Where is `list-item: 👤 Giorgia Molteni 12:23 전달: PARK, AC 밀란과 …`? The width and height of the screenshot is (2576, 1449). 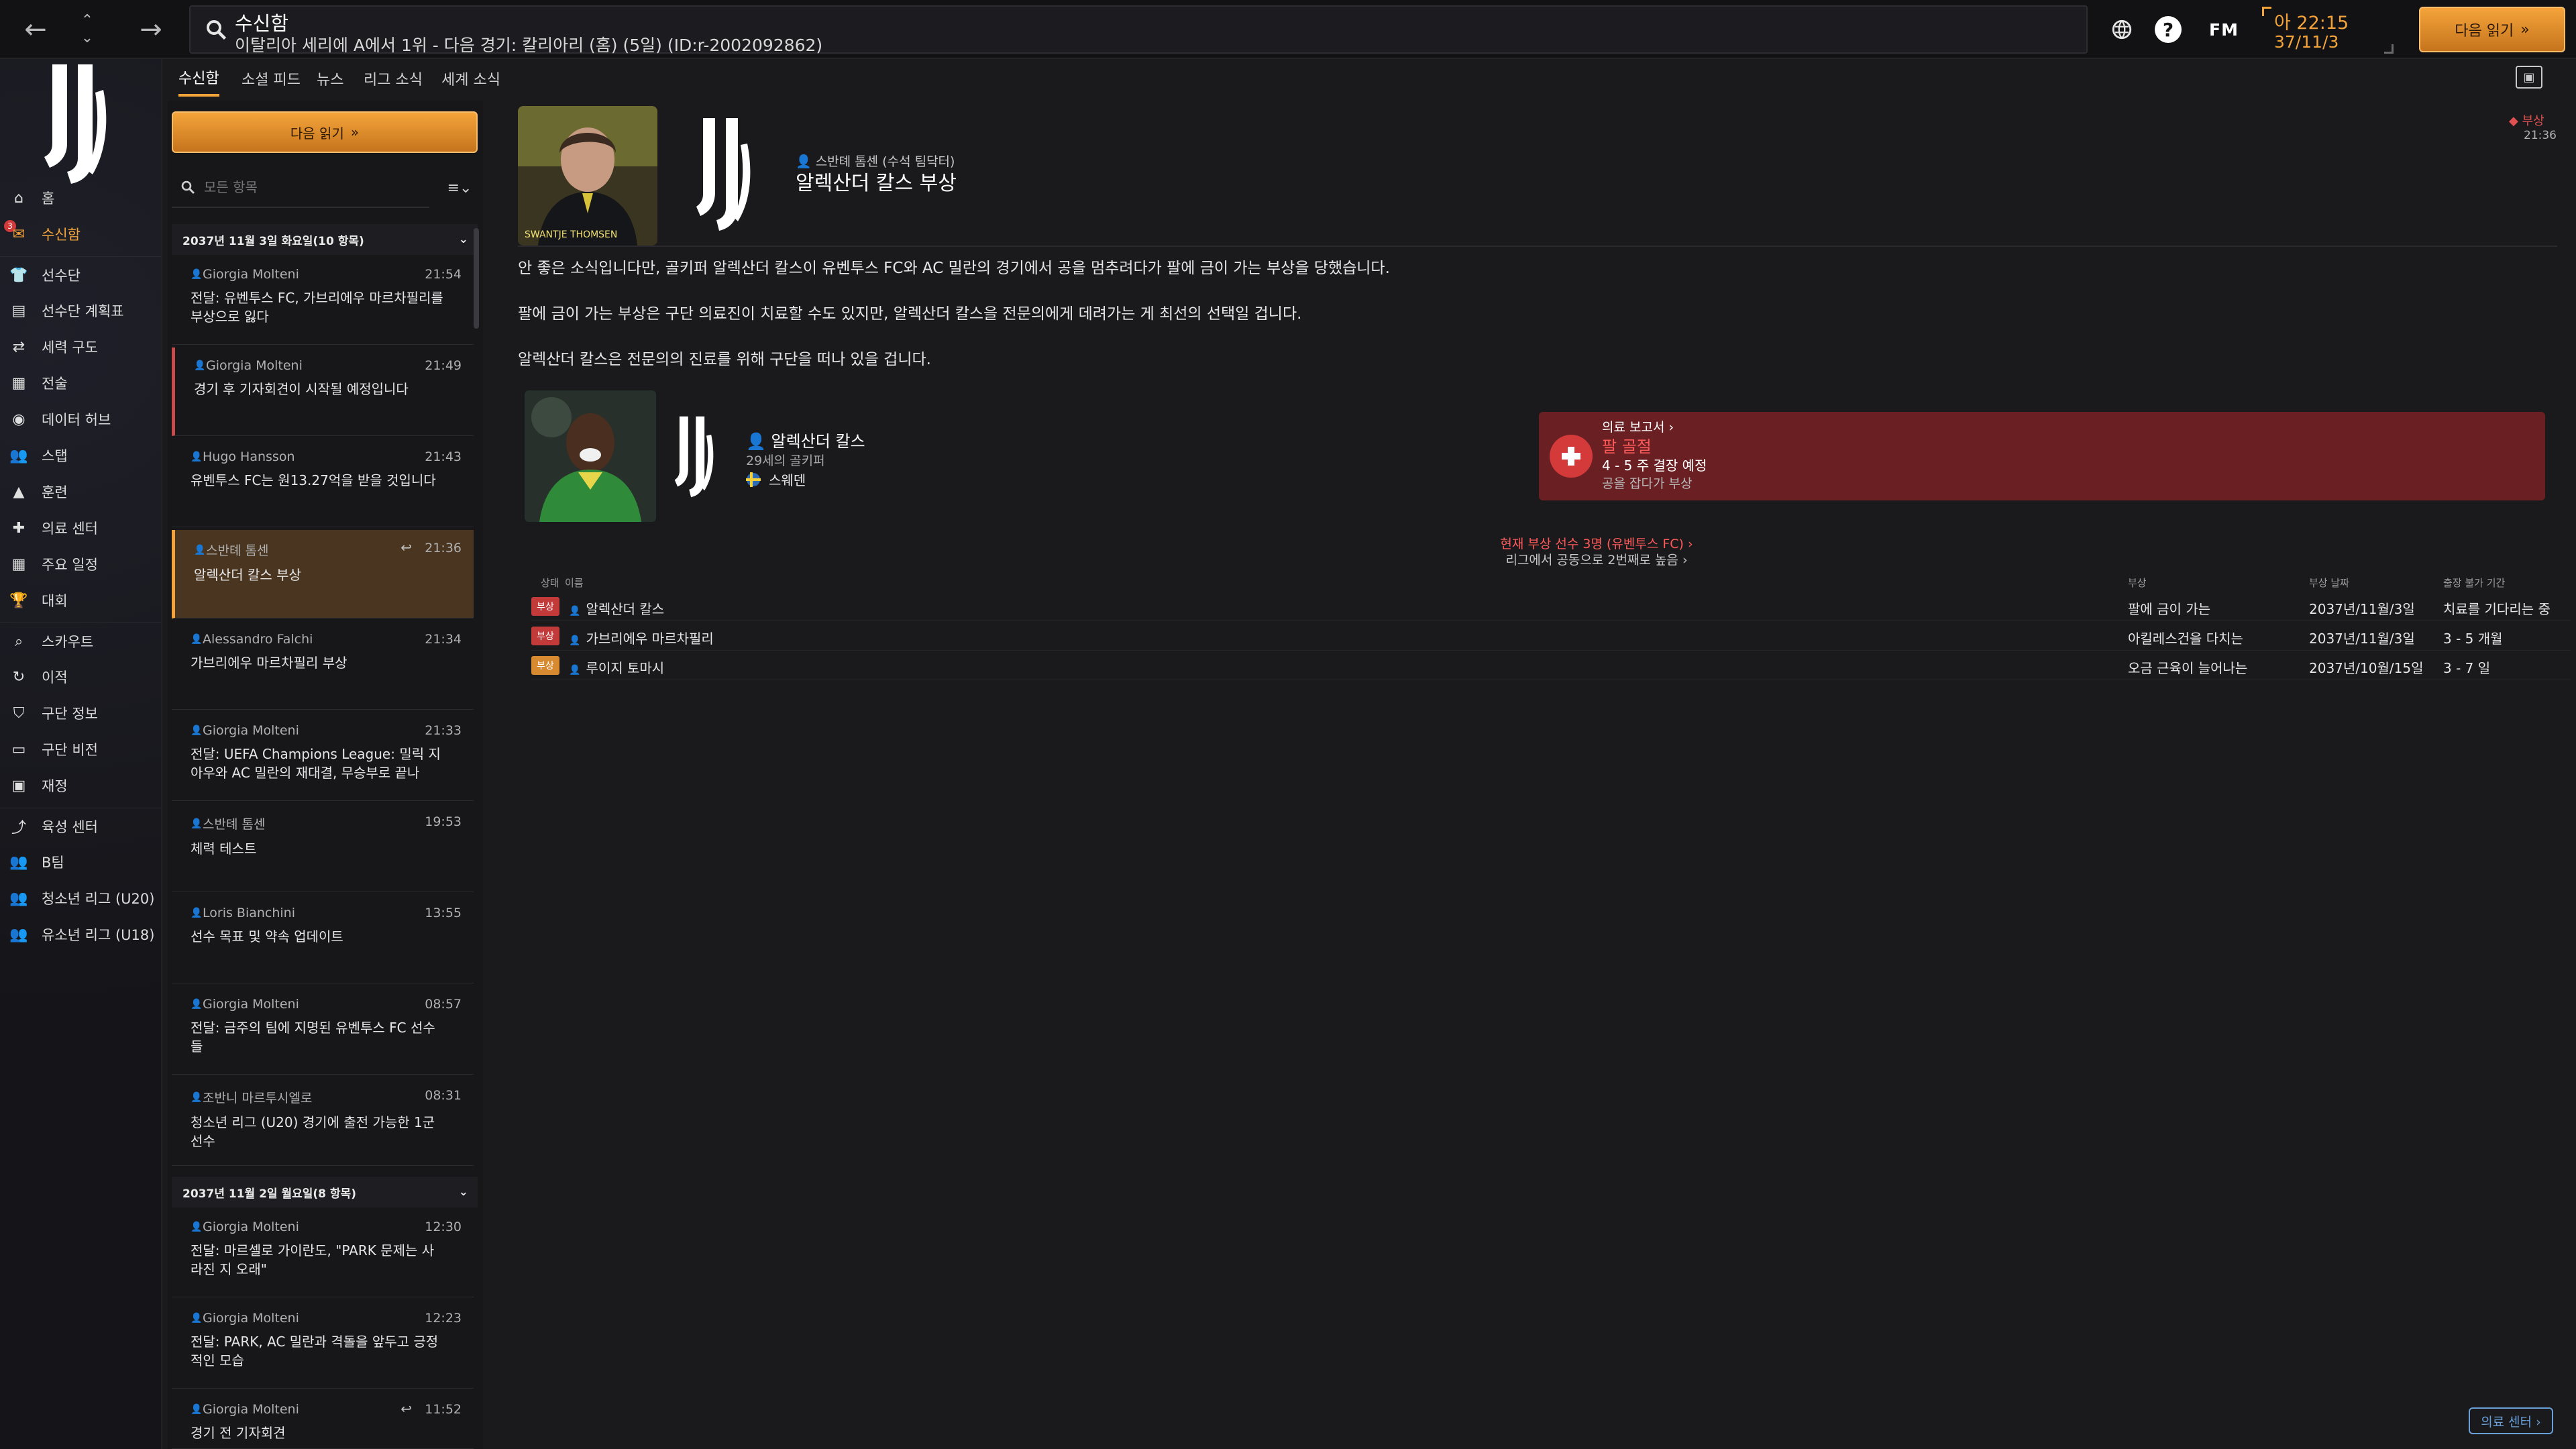
list-item: 👤 Giorgia Molteni 12:23 전달: PARK, AC 밀란과 … is located at coordinates (323, 1344).